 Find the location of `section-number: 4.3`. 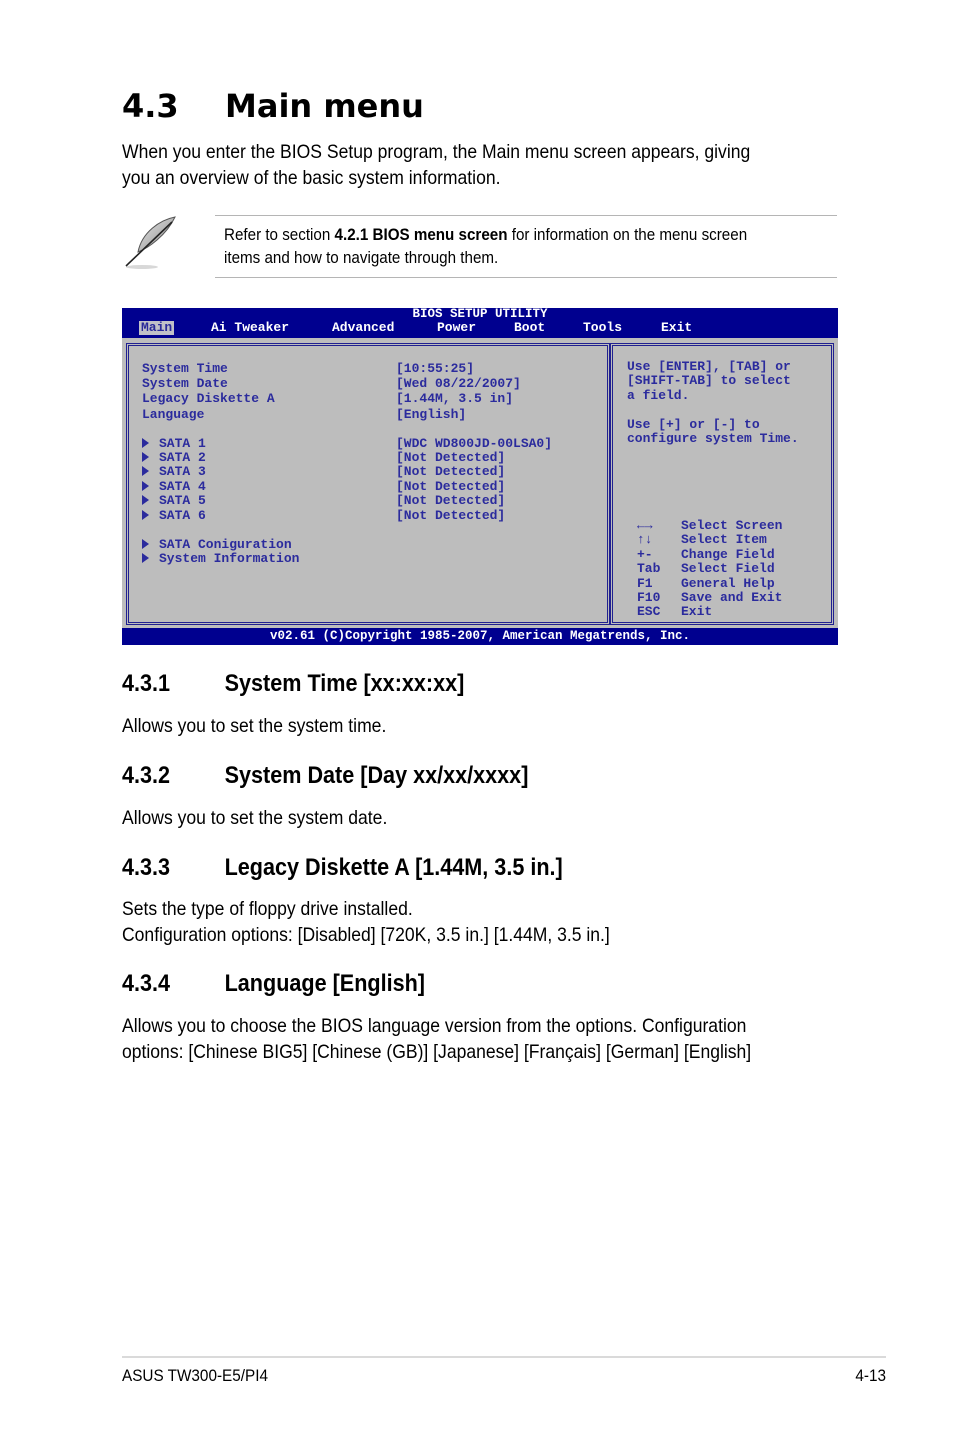

section-number: 4.3 is located at coordinates (150, 106).